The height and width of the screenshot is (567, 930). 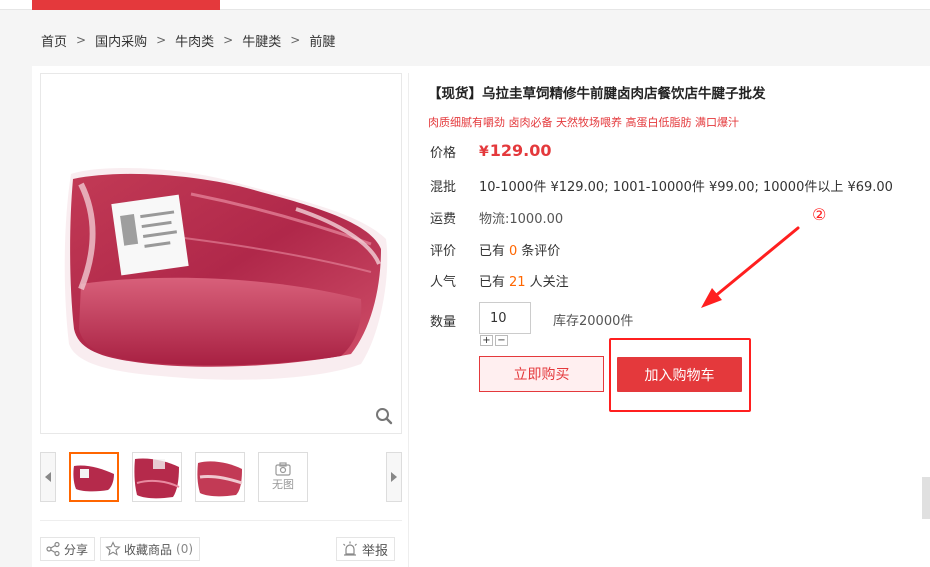 What do you see at coordinates (583, 122) in the screenshot?
I see `product-subtitle: 肉质细腻有嚼劲 卤肉必备 天然牧场喂养 高蛋白低脂肪 满口爆汁` at bounding box center [583, 122].